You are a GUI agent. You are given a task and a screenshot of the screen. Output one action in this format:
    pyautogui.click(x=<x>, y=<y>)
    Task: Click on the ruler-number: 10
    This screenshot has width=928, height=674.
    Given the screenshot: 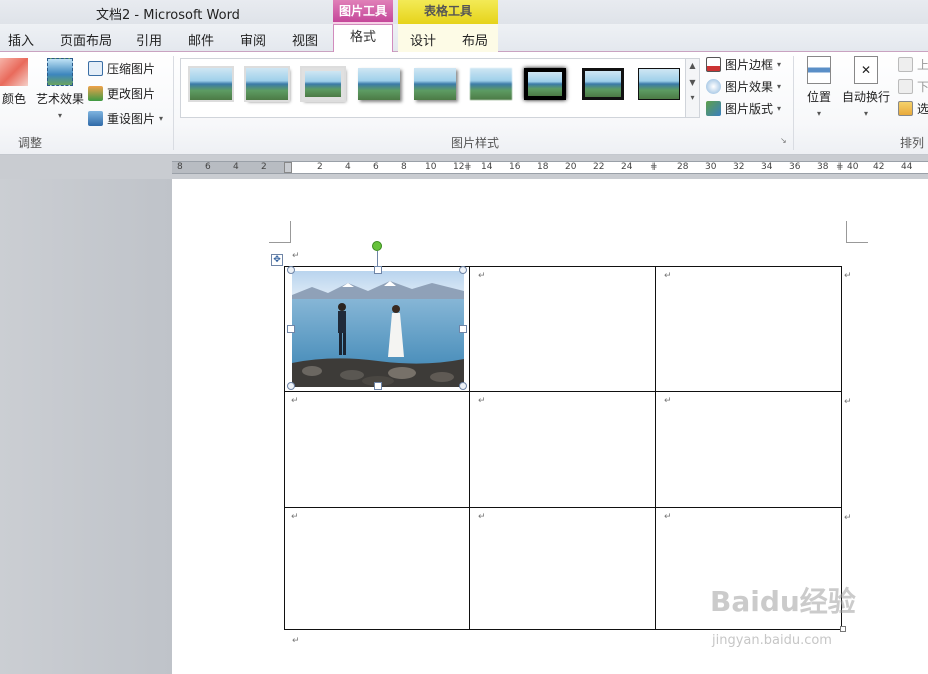 What is the action you would take?
    pyautogui.click(x=431, y=167)
    